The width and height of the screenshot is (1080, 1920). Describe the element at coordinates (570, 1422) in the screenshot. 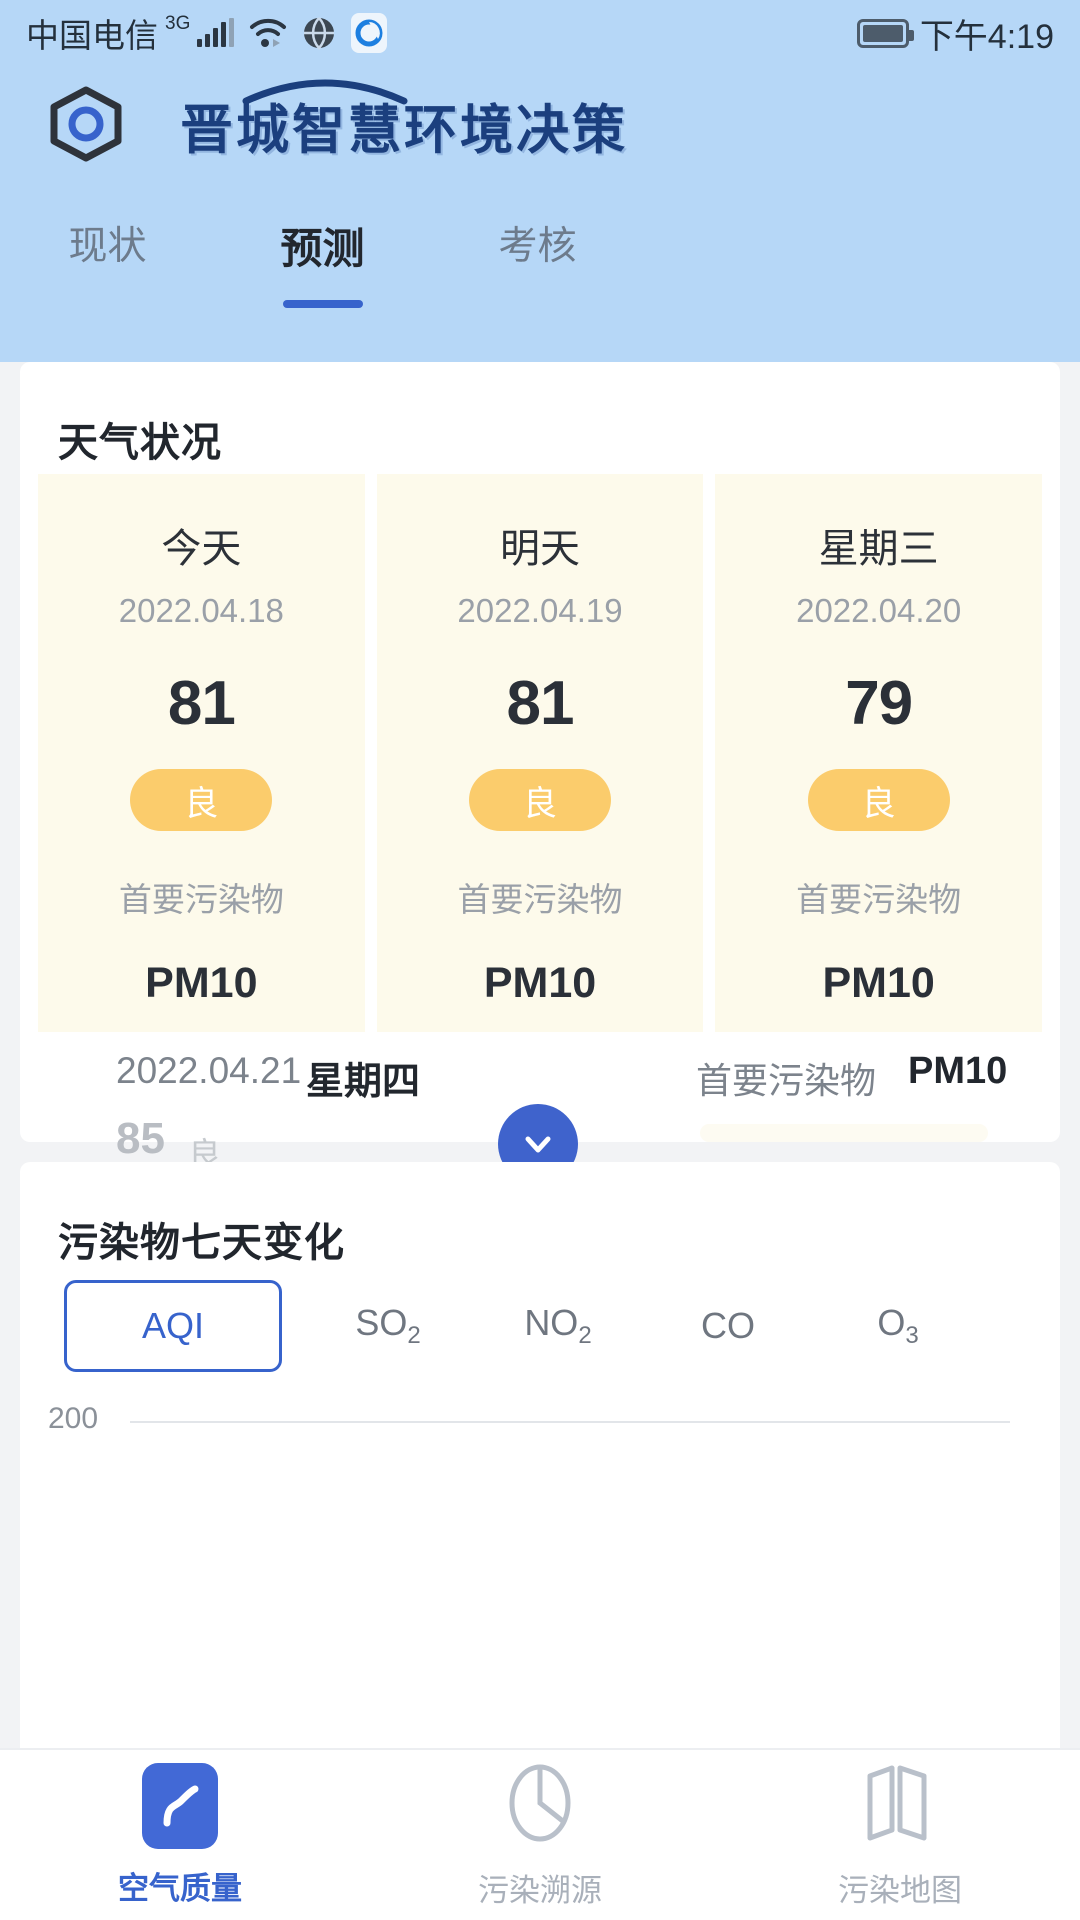

I see `chart-gridline` at that location.